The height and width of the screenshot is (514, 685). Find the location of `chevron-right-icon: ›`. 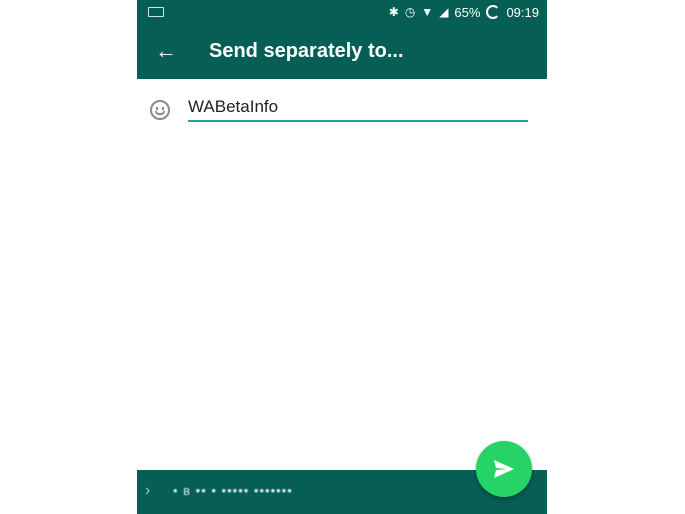

chevron-right-icon: › is located at coordinates (147, 491).